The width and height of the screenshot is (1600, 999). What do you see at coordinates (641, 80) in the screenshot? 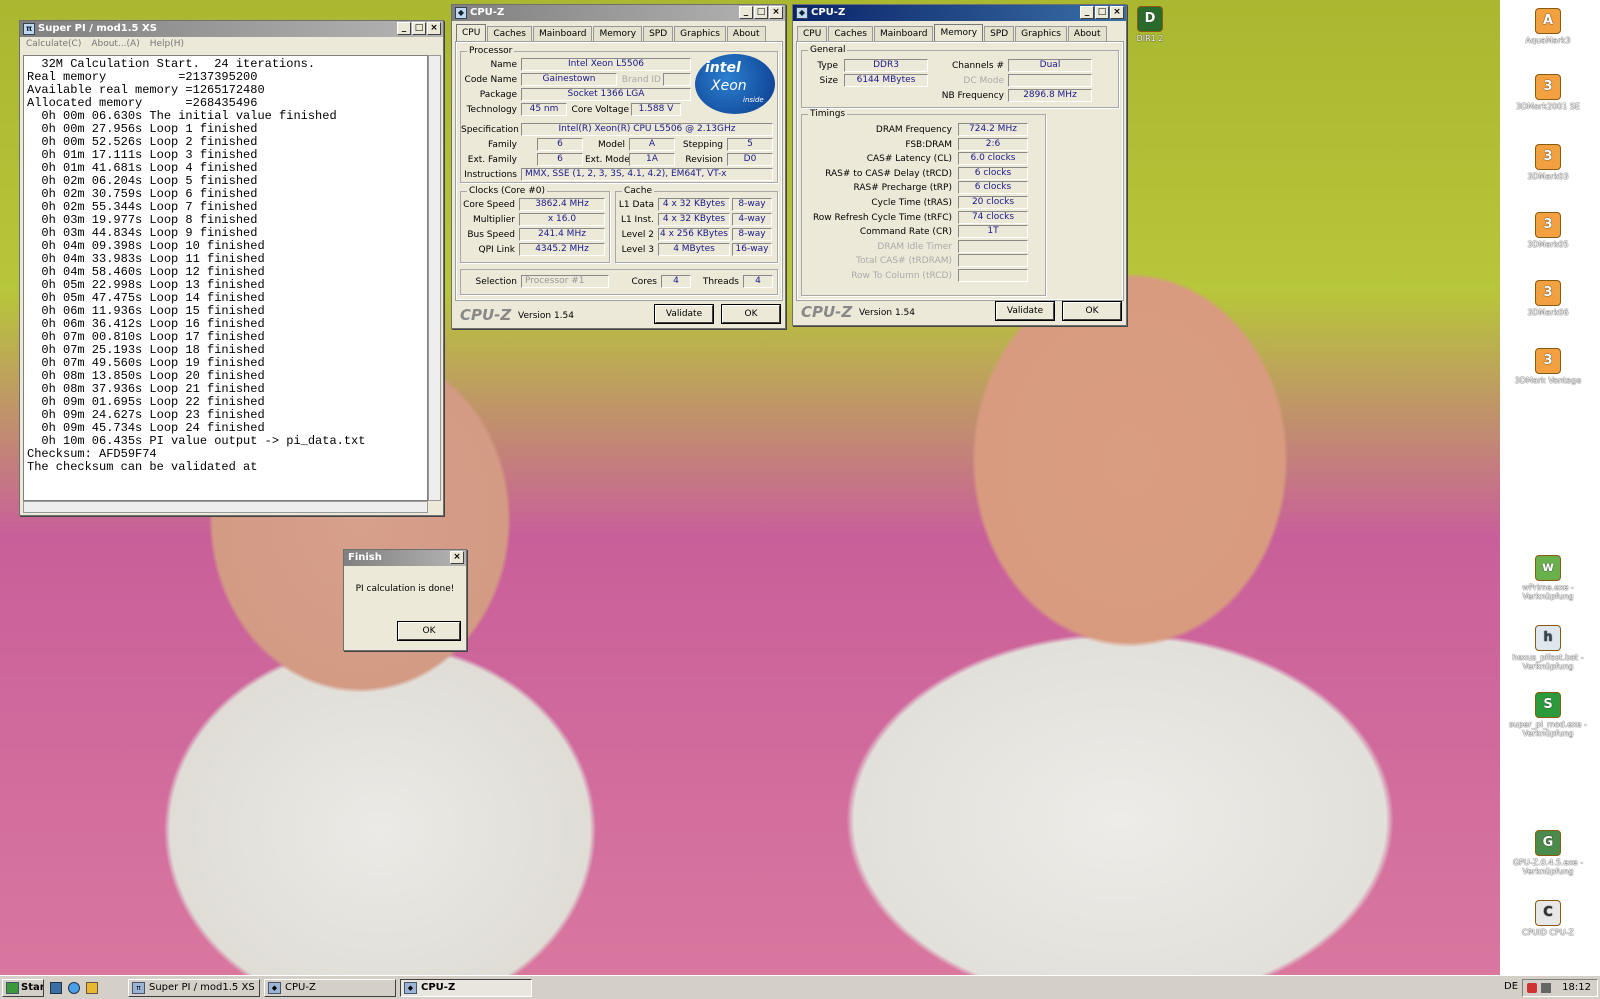
I see `brandid-label: Brand ID` at bounding box center [641, 80].